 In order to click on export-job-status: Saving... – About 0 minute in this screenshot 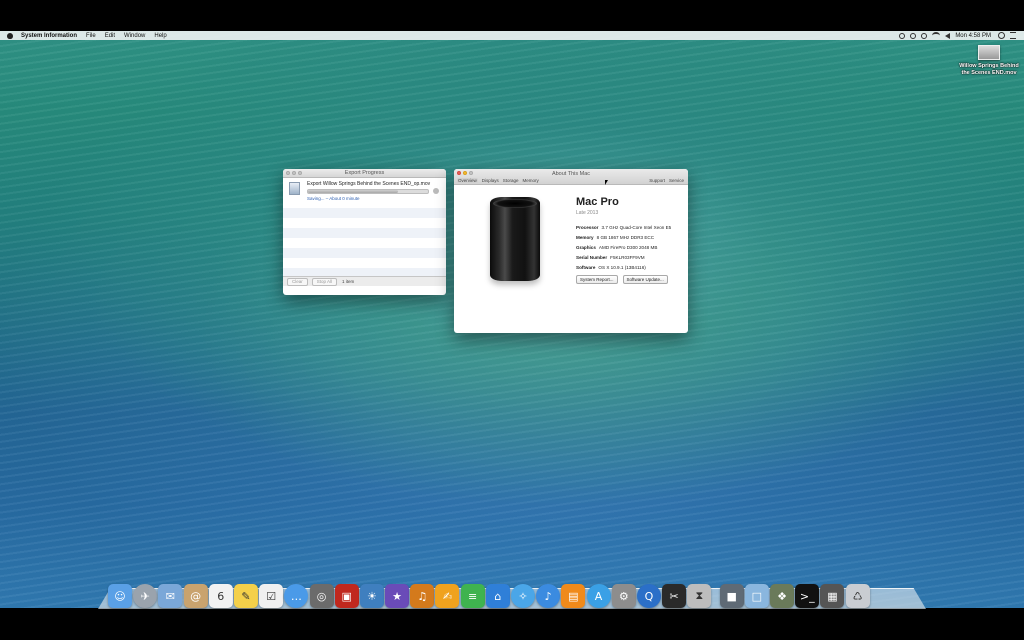, I will do `click(333, 198)`.